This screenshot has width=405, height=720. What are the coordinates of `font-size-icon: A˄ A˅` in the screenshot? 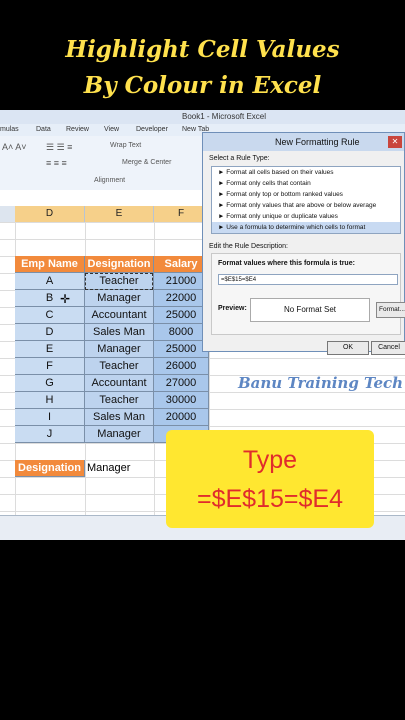 It's located at (14, 147).